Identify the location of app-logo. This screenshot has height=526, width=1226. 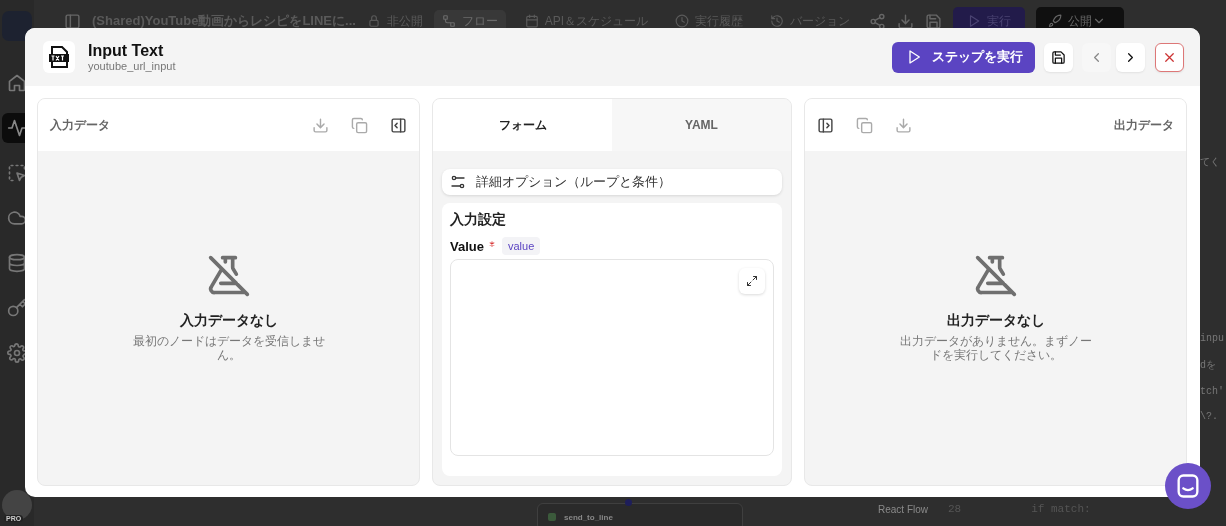
(17, 26).